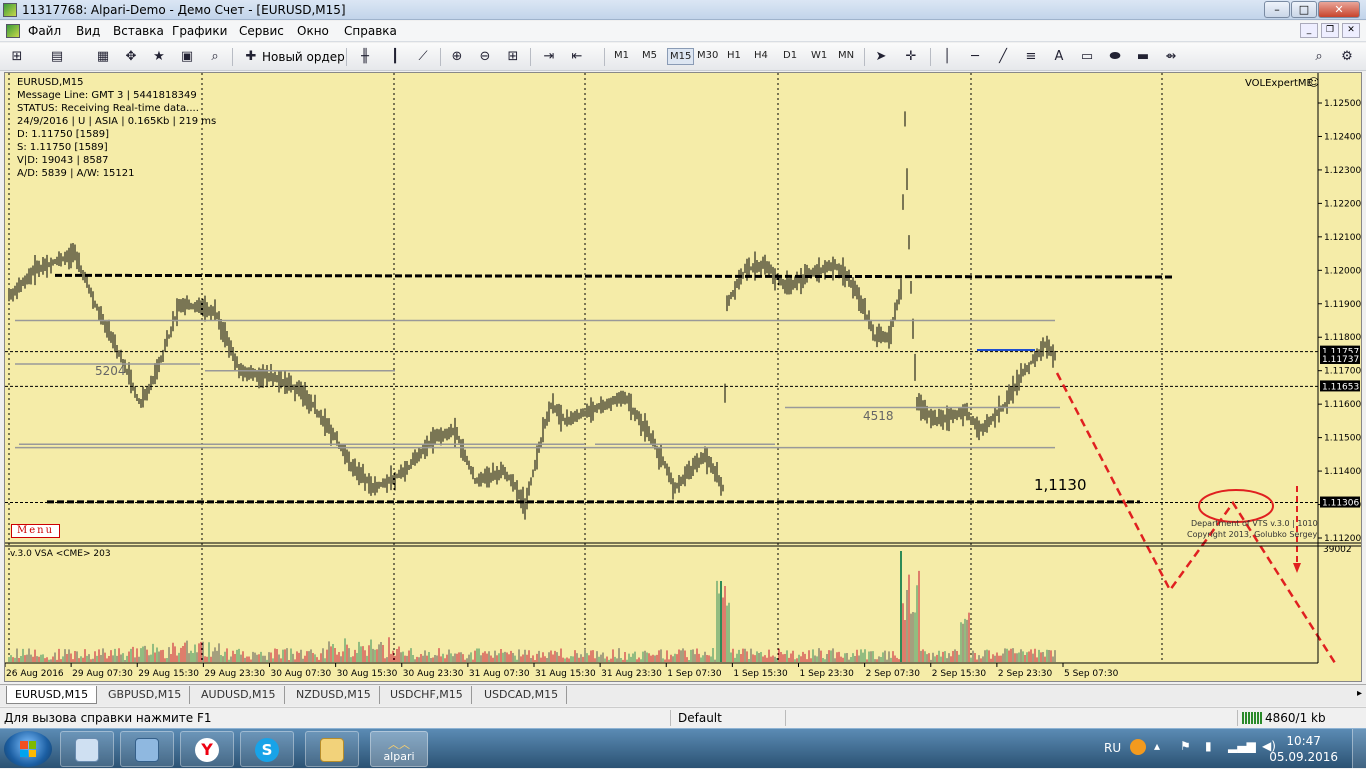  I want to click on time-tick-label: 2 Sep 15:30, so click(959, 674).